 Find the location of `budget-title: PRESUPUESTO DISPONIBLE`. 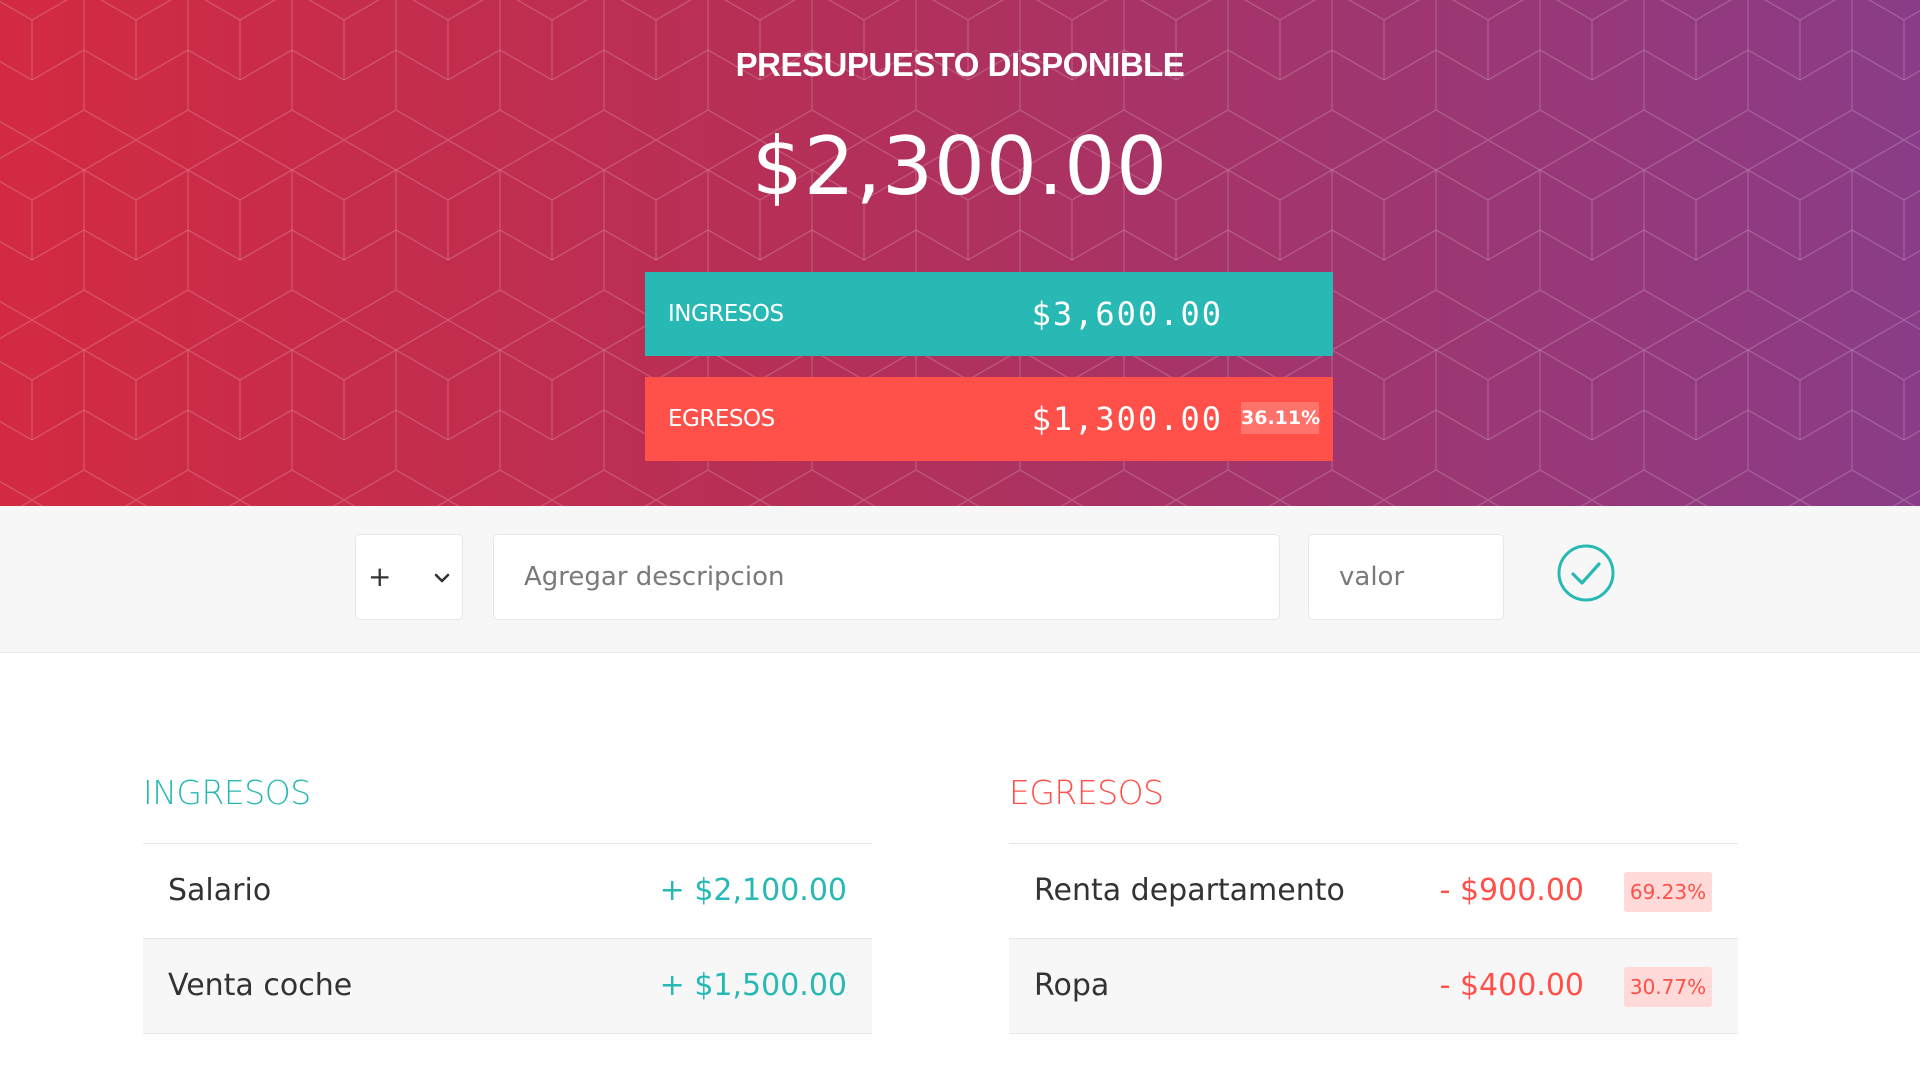

budget-title: PRESUPUESTO DISPONIBLE is located at coordinates (960, 64).